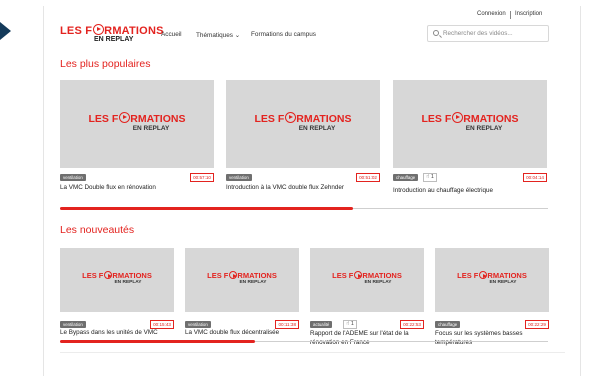 The width and height of the screenshot is (598, 379). What do you see at coordinates (436, 33) in the screenshot?
I see `search-icon` at bounding box center [436, 33].